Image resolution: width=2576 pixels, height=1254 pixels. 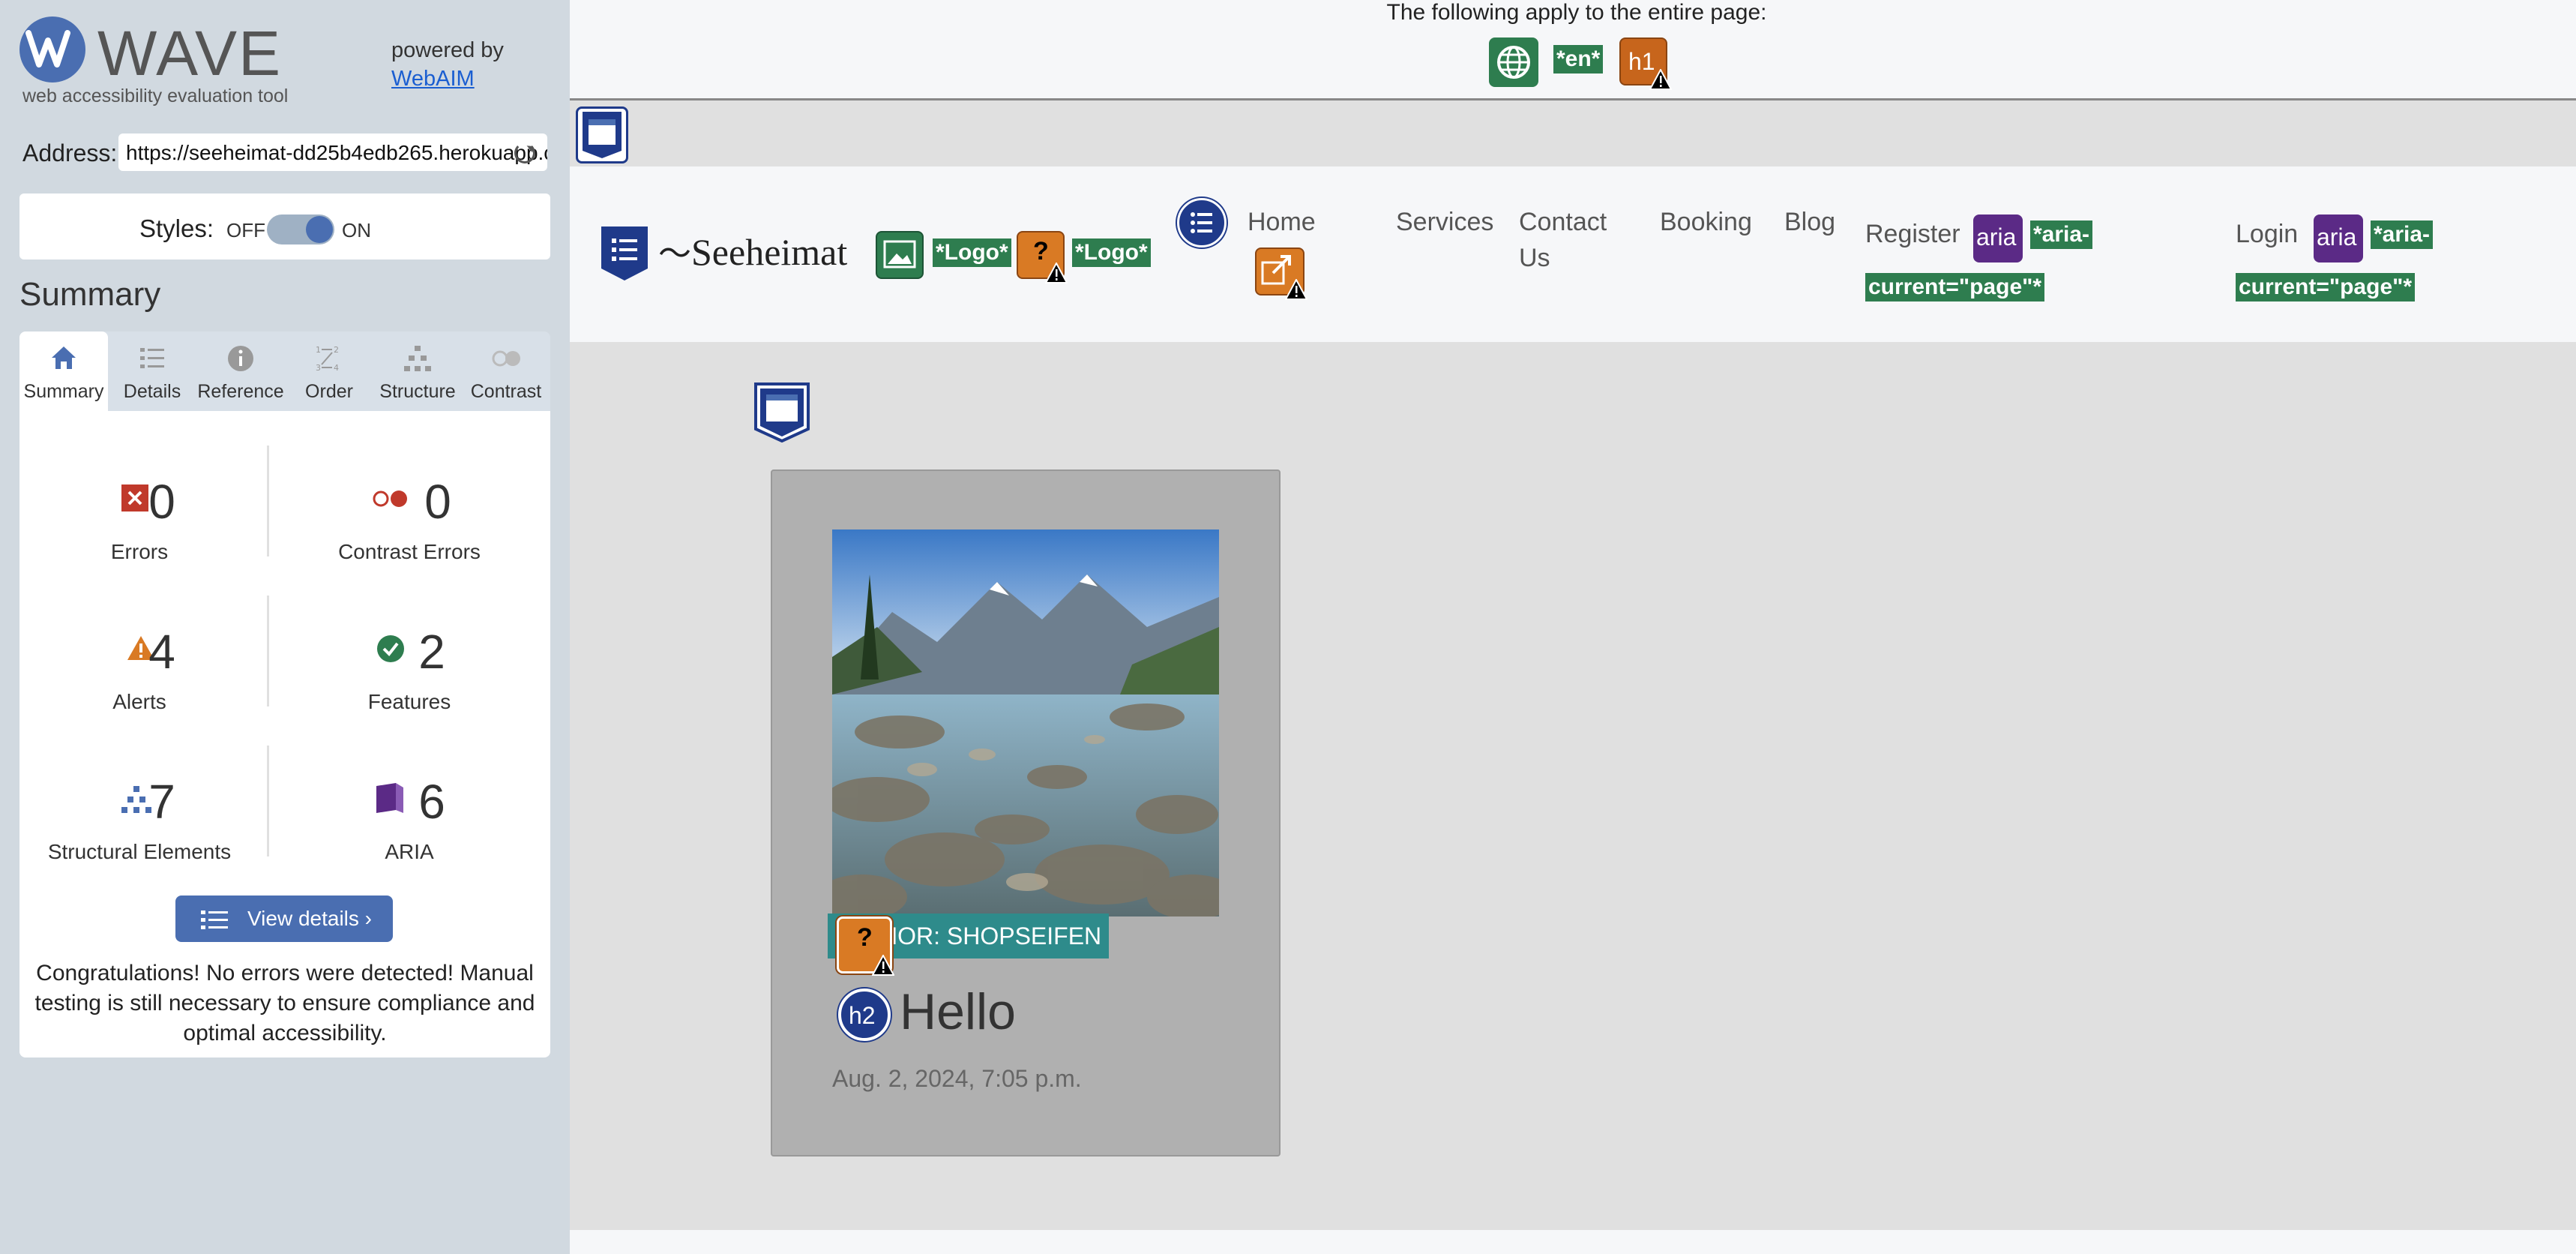 I want to click on styles-toggle-box: Styles: OFF ON, so click(x=284, y=227).